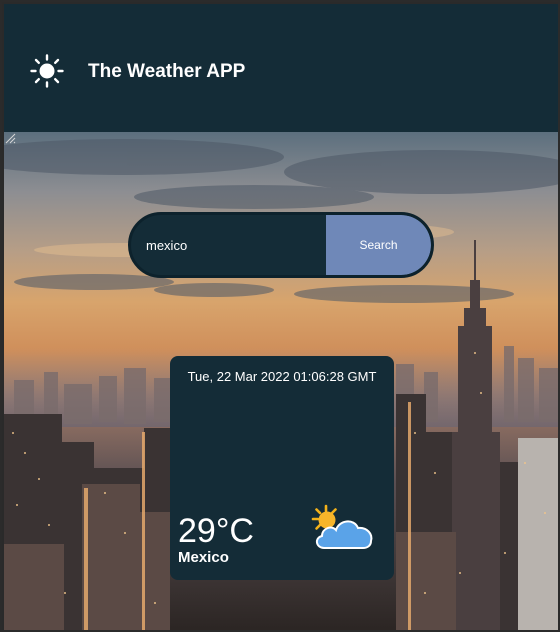 The width and height of the screenshot is (560, 632). Describe the element at coordinates (282, 376) in the screenshot. I see `date-time: Tue, 22 Mar 2022 01:06:28 GMT` at that location.